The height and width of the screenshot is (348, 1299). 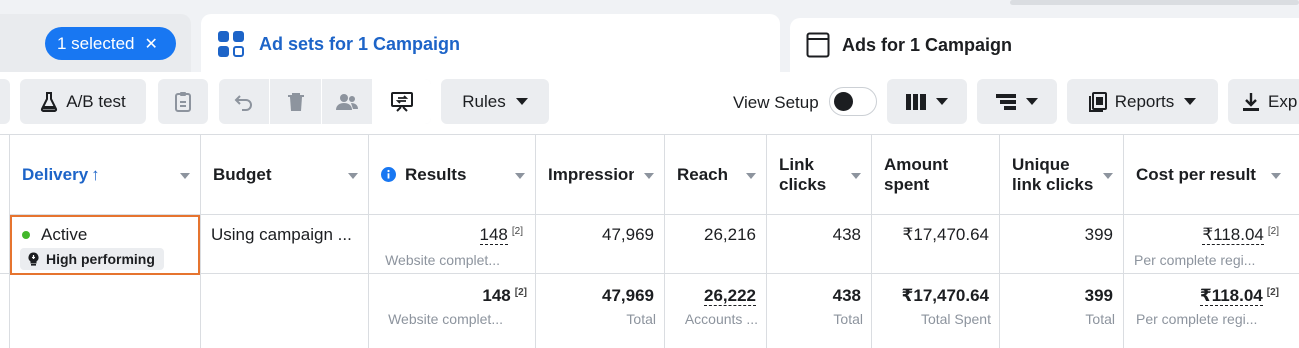 I want to click on header-unique-link-clicks: Unique link clicks, so click(x=1061, y=175).